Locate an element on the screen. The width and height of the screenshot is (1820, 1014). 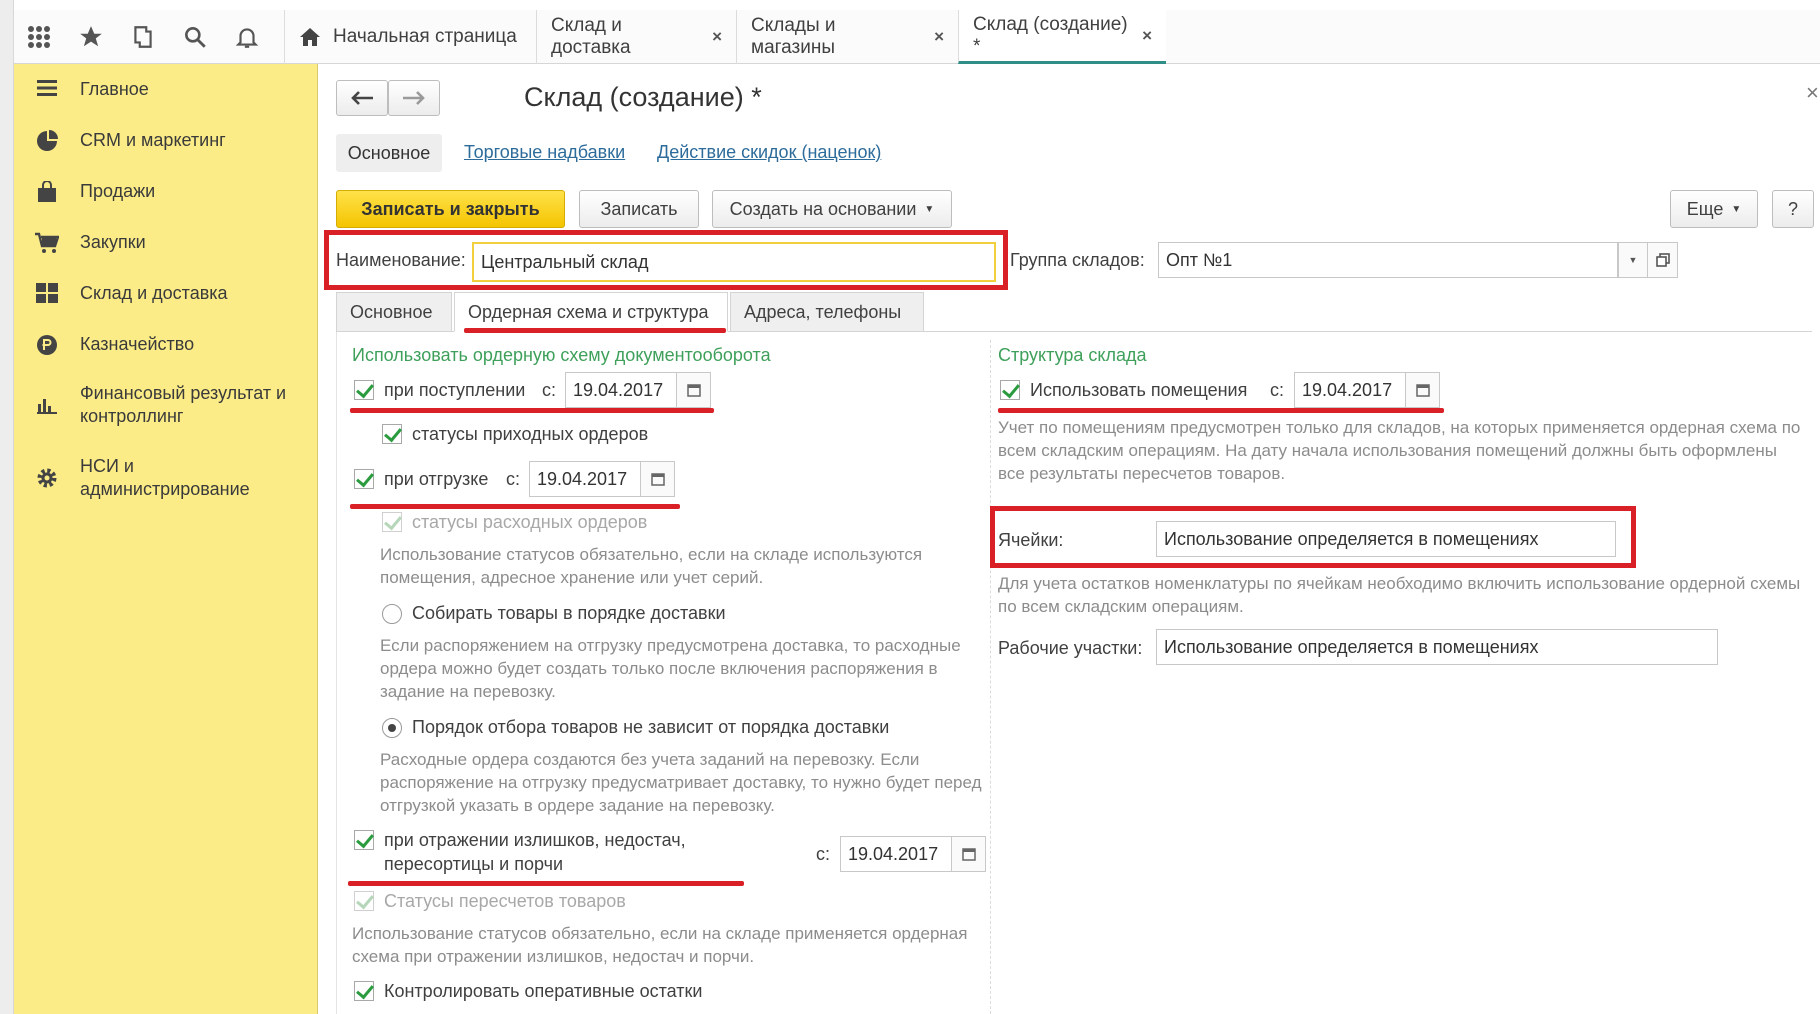
home-icon is located at coordinates (310, 37).